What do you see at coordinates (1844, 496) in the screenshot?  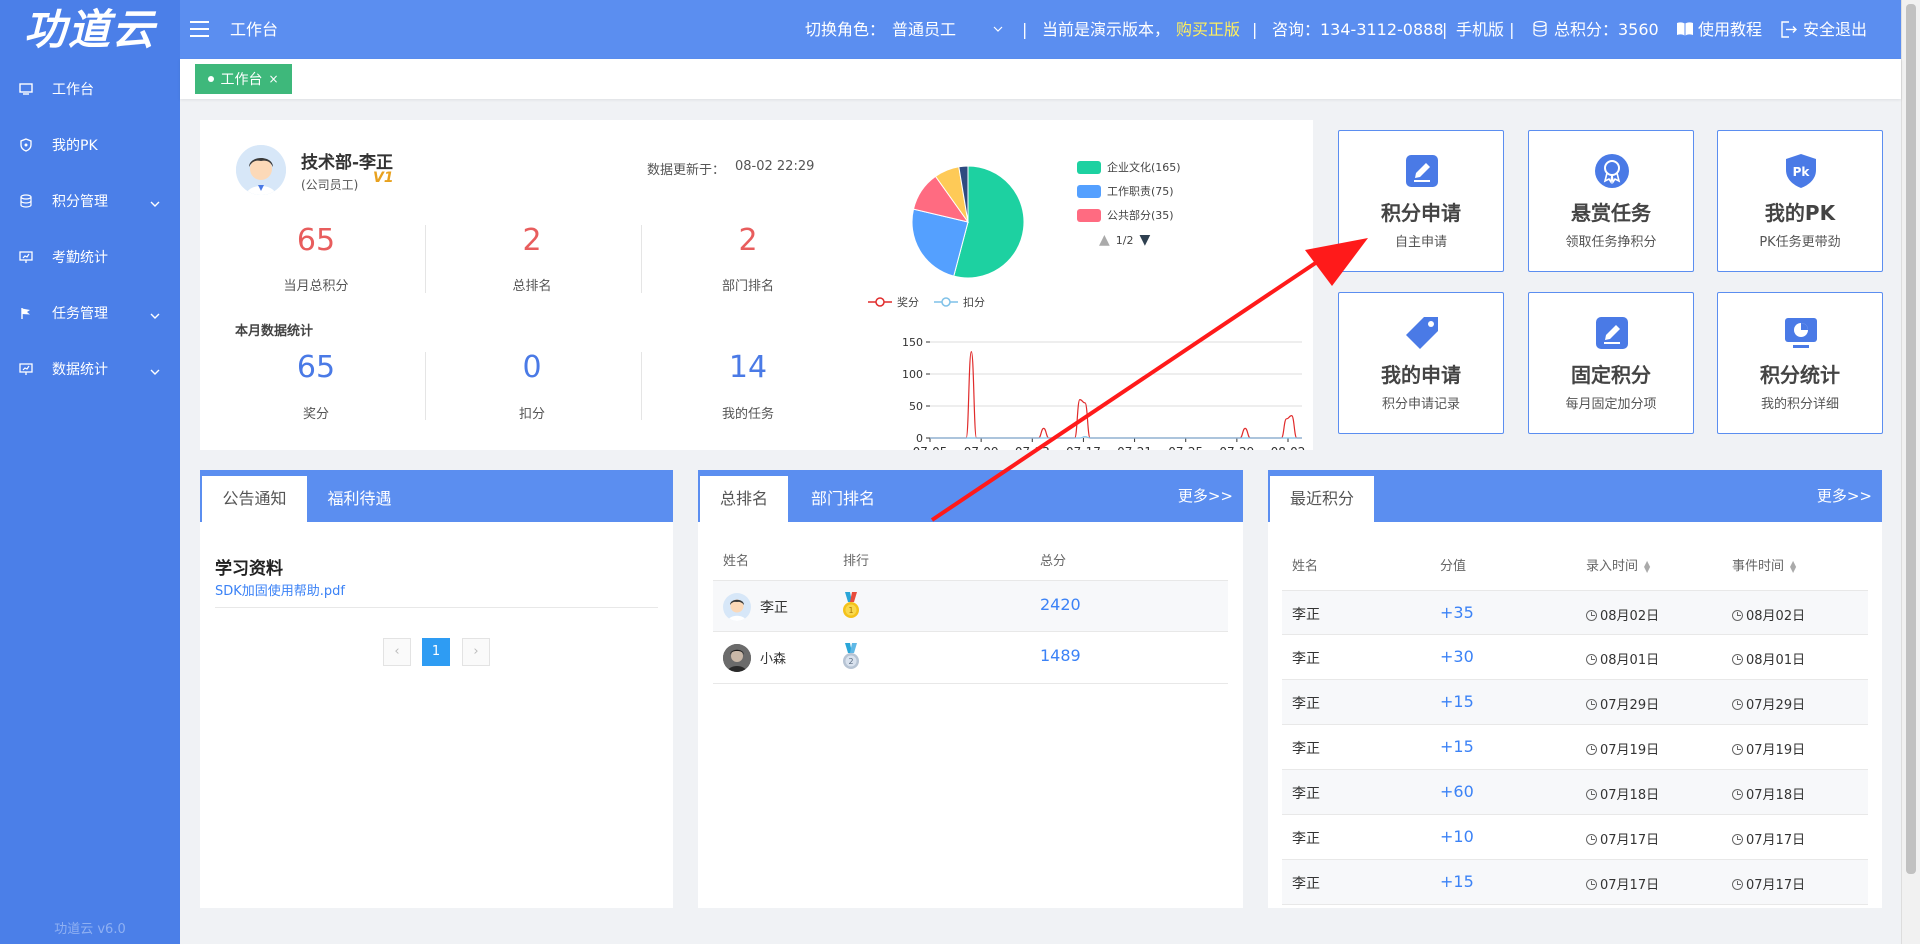 I see `recent-more-link: 更多>>` at bounding box center [1844, 496].